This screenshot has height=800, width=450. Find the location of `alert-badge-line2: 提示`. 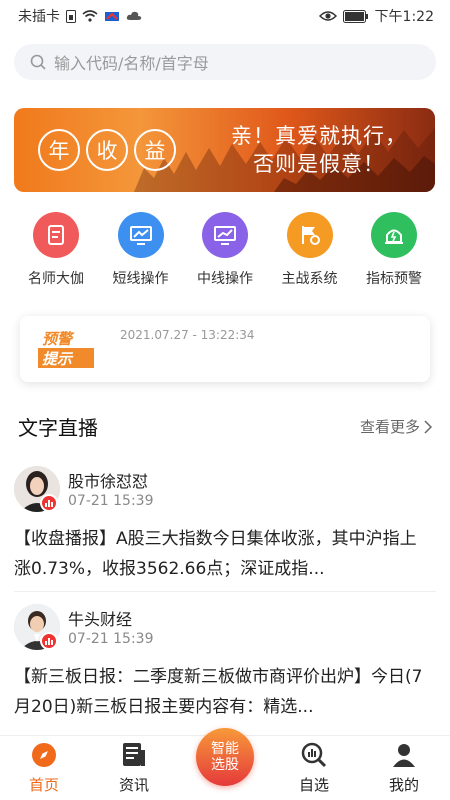

alert-badge-line2: 提示 is located at coordinates (58, 359).